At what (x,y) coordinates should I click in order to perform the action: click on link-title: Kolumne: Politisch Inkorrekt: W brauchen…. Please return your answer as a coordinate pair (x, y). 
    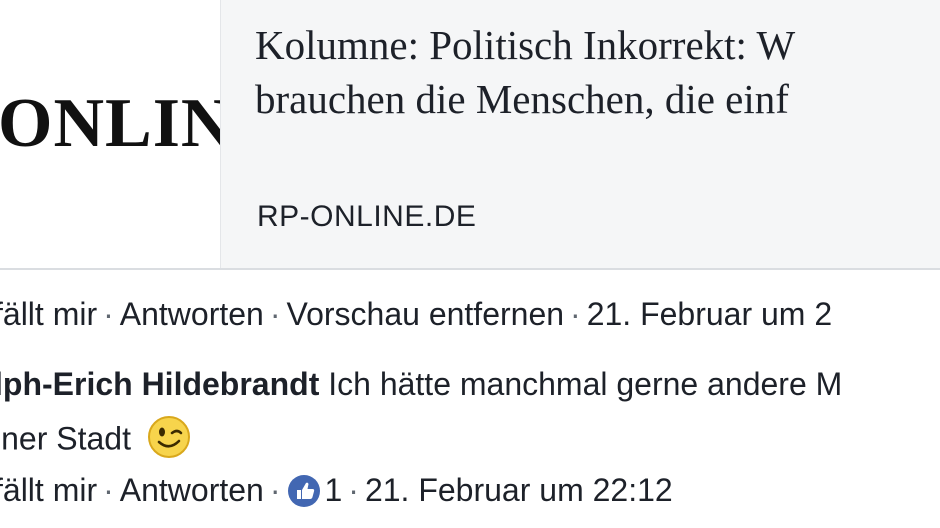
    Looking at the image, I should click on (597, 72).